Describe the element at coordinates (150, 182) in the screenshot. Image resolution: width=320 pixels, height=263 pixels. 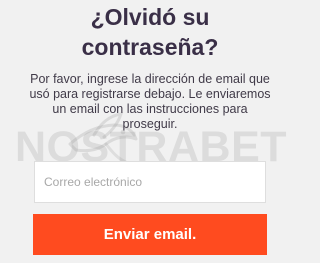
I see `email-input` at that location.